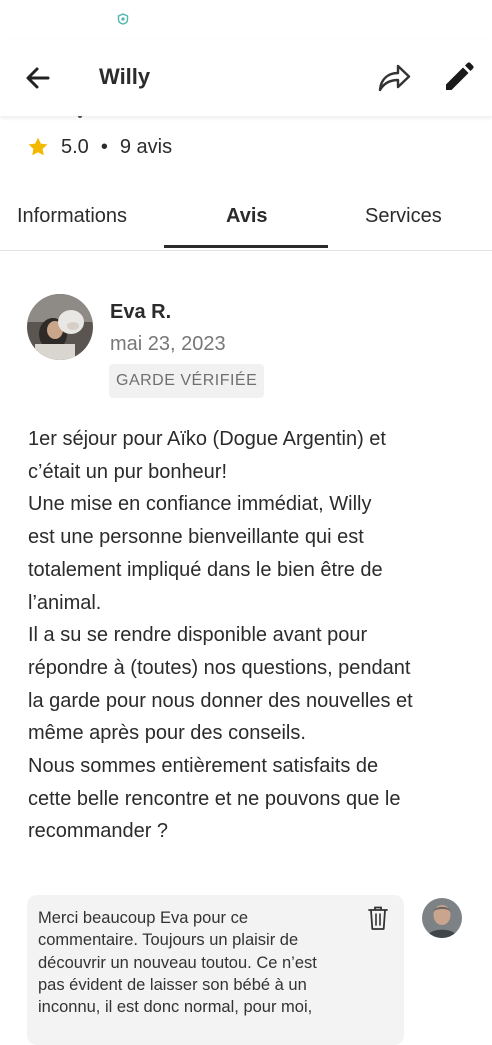 This screenshot has width=492, height=1045. Describe the element at coordinates (175, 1007) in the screenshot. I see `reply-line: inconnu, il est donc normal, pour moi,` at that location.